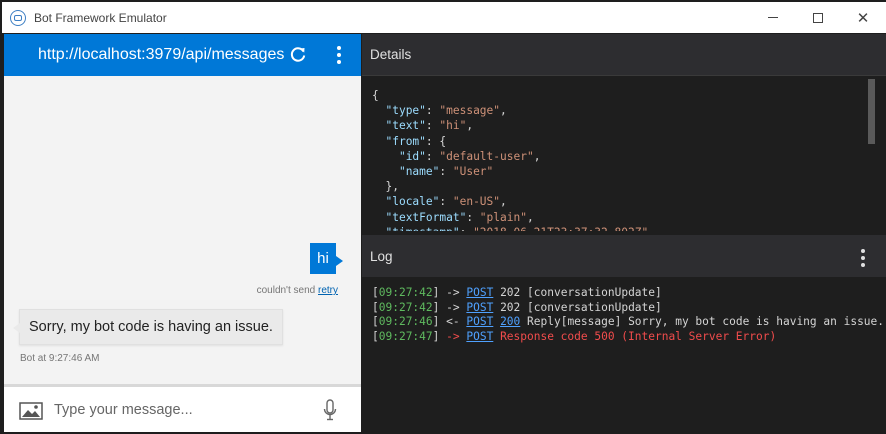 The image size is (886, 434). What do you see at coordinates (179, 410) in the screenshot?
I see `message-input` at bounding box center [179, 410].